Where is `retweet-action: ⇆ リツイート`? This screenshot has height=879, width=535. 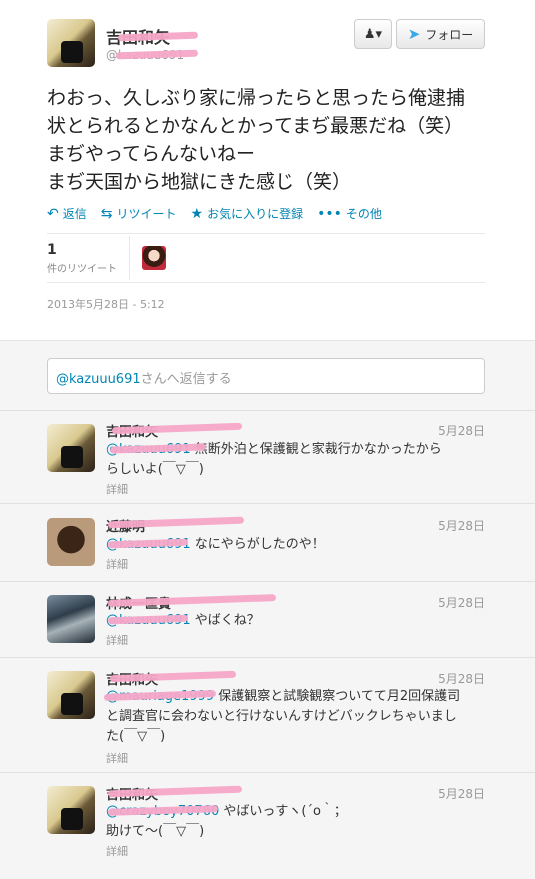 retweet-action: ⇆ リツイート is located at coordinates (139, 213).